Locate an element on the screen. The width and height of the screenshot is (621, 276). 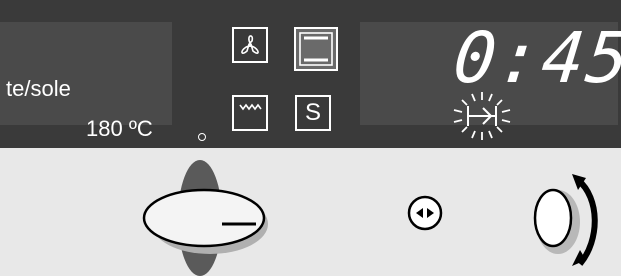
left-right-arrow-button is located at coordinates (425, 213).